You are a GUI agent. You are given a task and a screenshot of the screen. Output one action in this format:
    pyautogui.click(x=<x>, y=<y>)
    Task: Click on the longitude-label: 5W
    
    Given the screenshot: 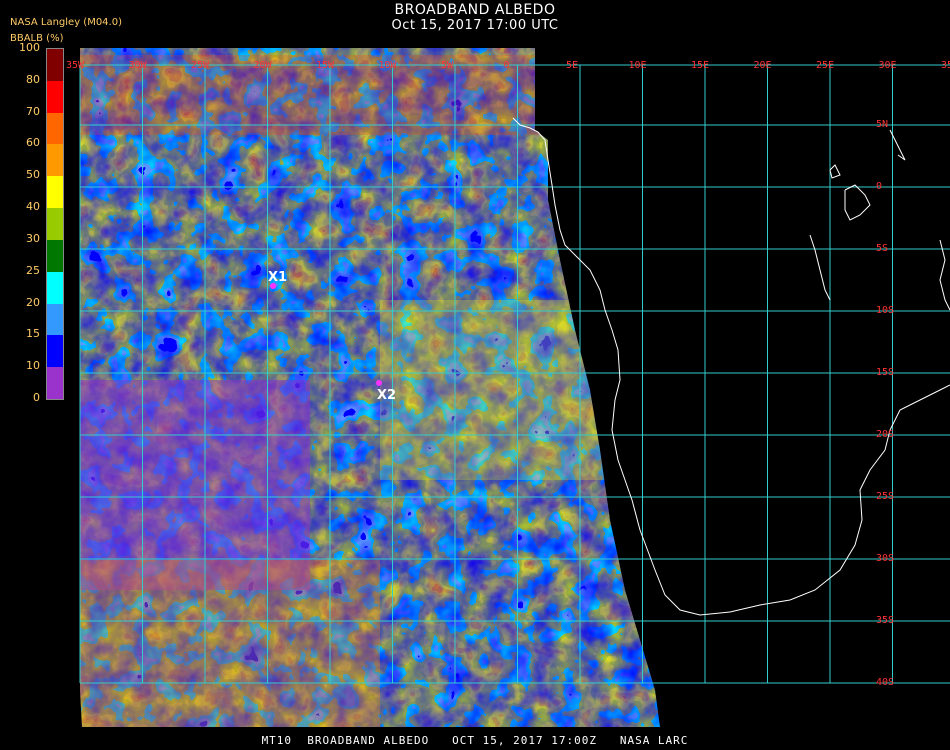 What is the action you would take?
    pyautogui.click(x=447, y=65)
    